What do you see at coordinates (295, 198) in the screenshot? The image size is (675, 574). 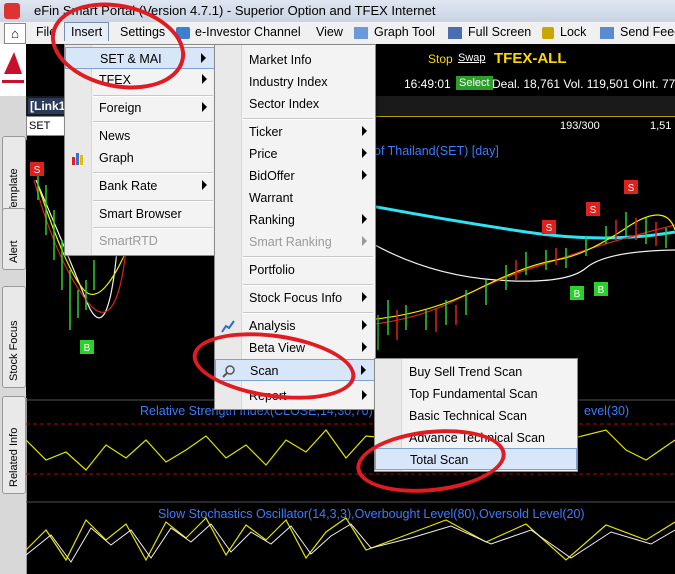 I see `menu-item-warrant: Warrant` at bounding box center [295, 198].